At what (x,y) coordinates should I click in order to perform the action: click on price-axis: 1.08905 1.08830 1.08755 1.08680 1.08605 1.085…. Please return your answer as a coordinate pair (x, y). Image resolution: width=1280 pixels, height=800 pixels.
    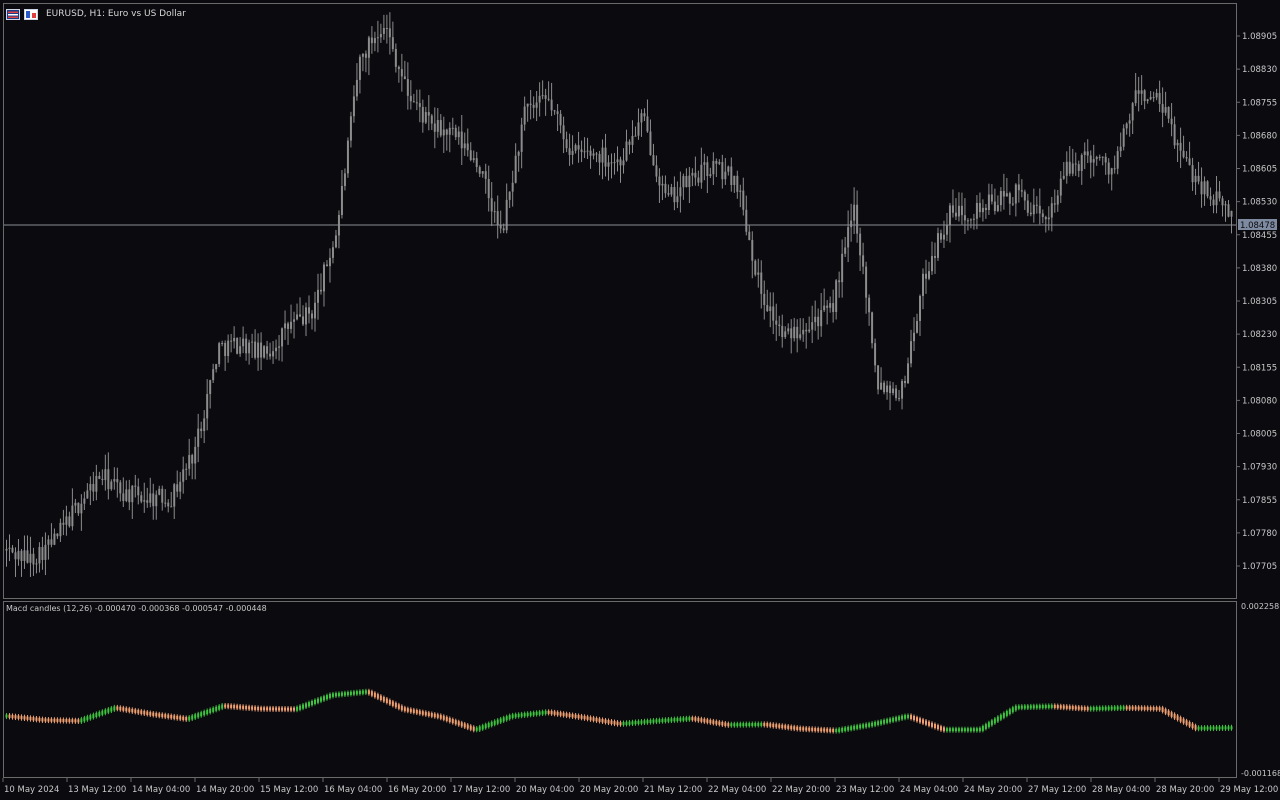
    Looking at the image, I should click on (1256, 302).